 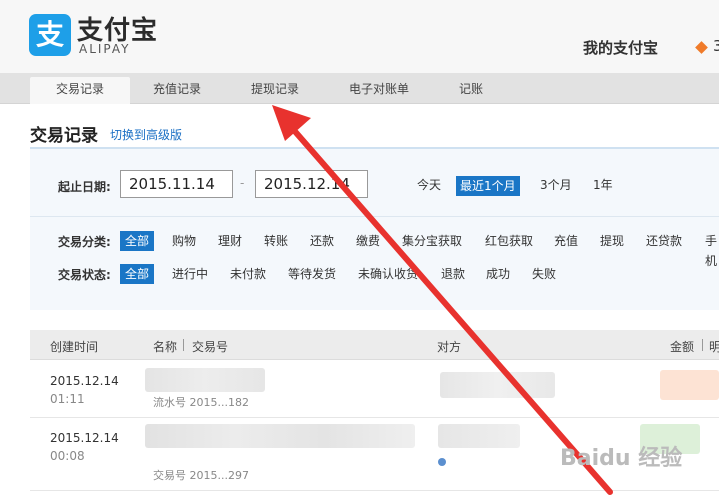 I want to click on category-recharge: 充值, so click(x=566, y=241).